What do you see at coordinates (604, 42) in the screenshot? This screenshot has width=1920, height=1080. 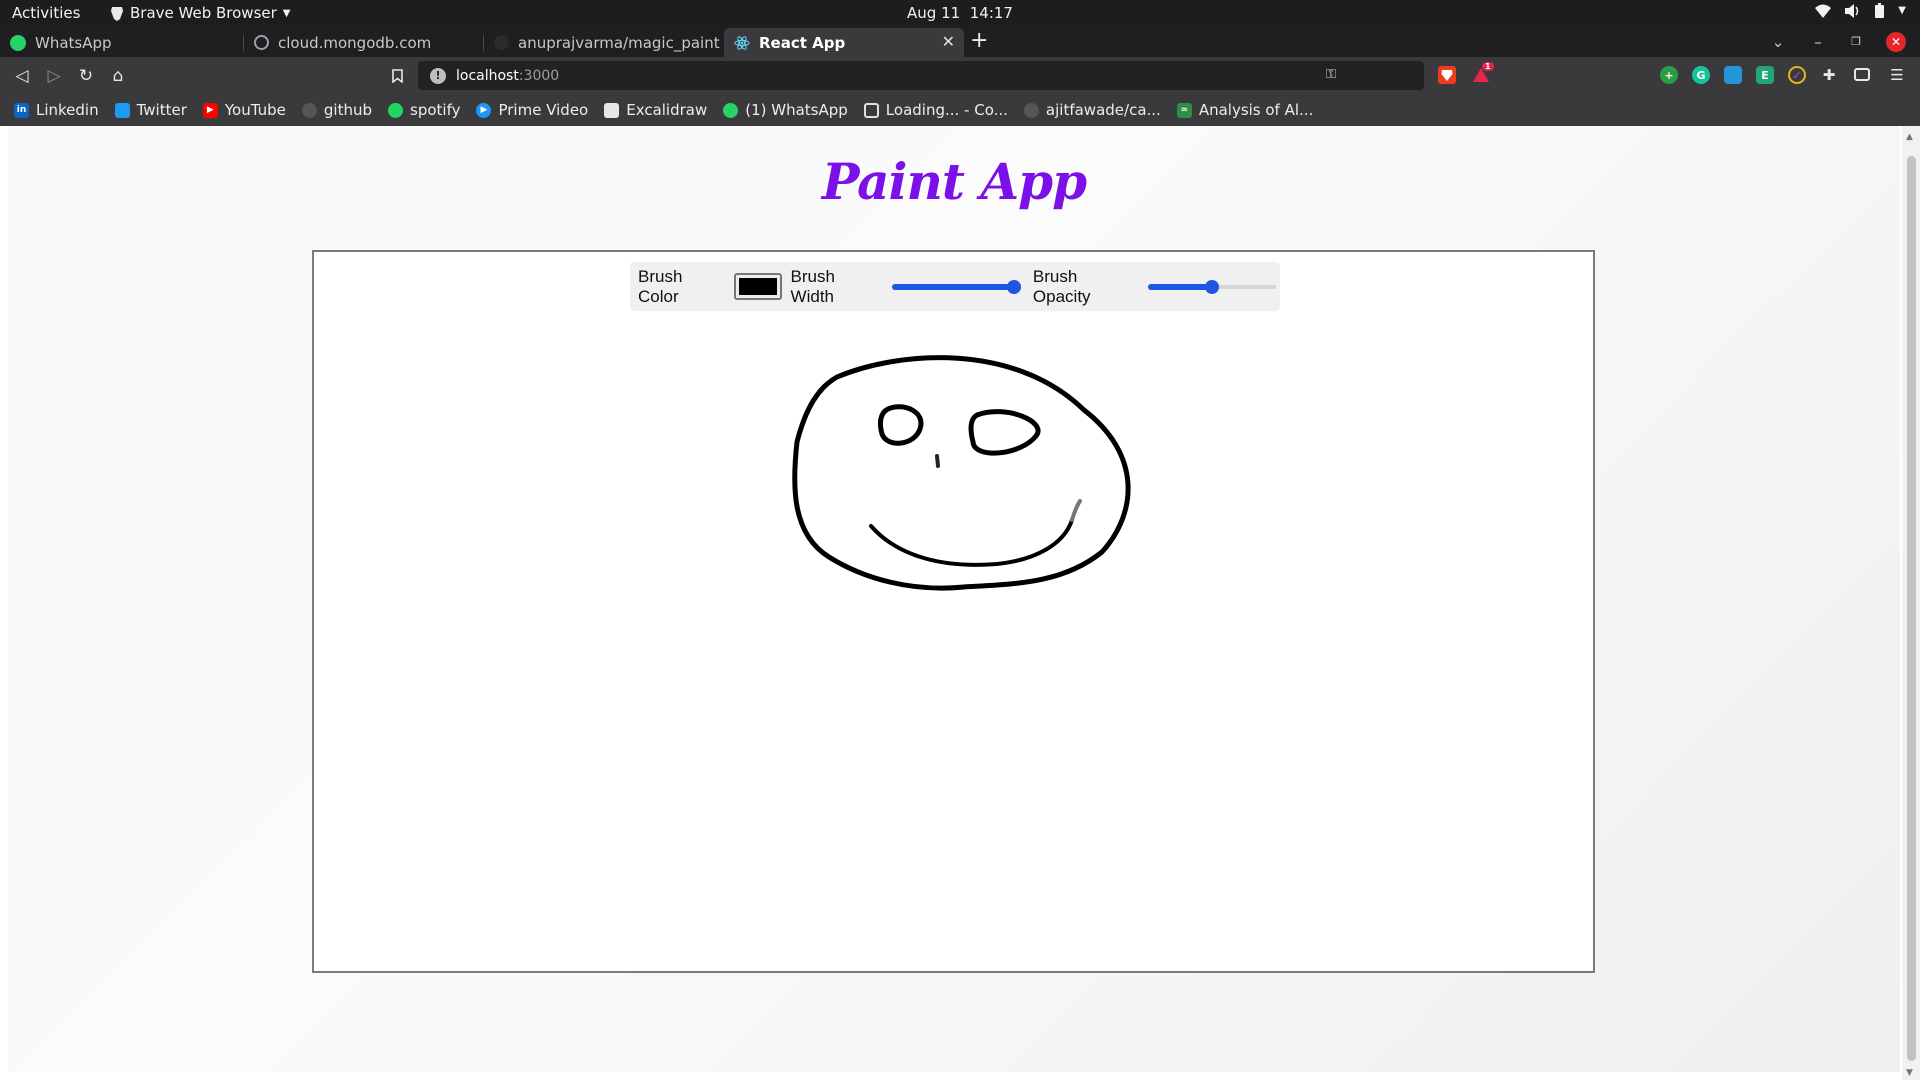 I see `tab-github-magic-paint: anuprajvarma/magic_paint` at bounding box center [604, 42].